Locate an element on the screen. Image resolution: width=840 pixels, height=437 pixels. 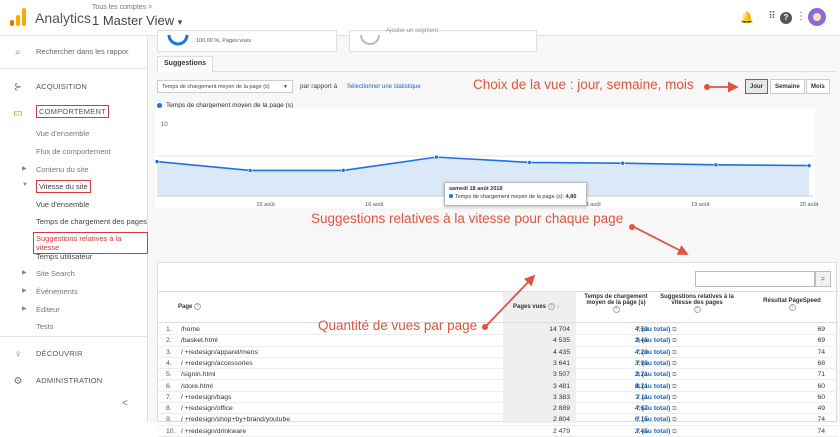
search-icon: ⌕ is located at coordinates (823, 279).